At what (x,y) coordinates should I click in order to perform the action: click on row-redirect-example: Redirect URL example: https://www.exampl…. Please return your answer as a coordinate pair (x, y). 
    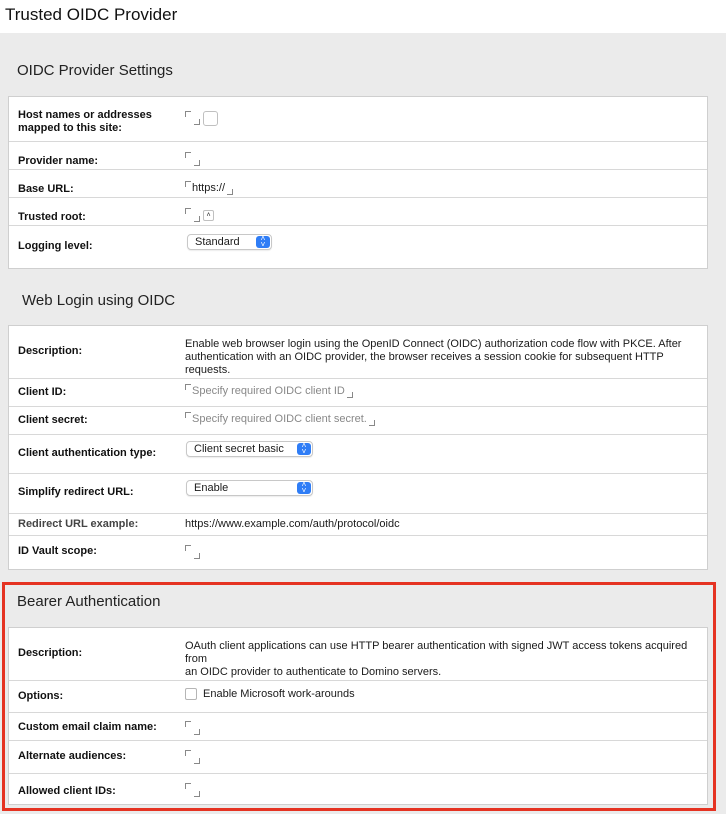
    Looking at the image, I should click on (358, 524).